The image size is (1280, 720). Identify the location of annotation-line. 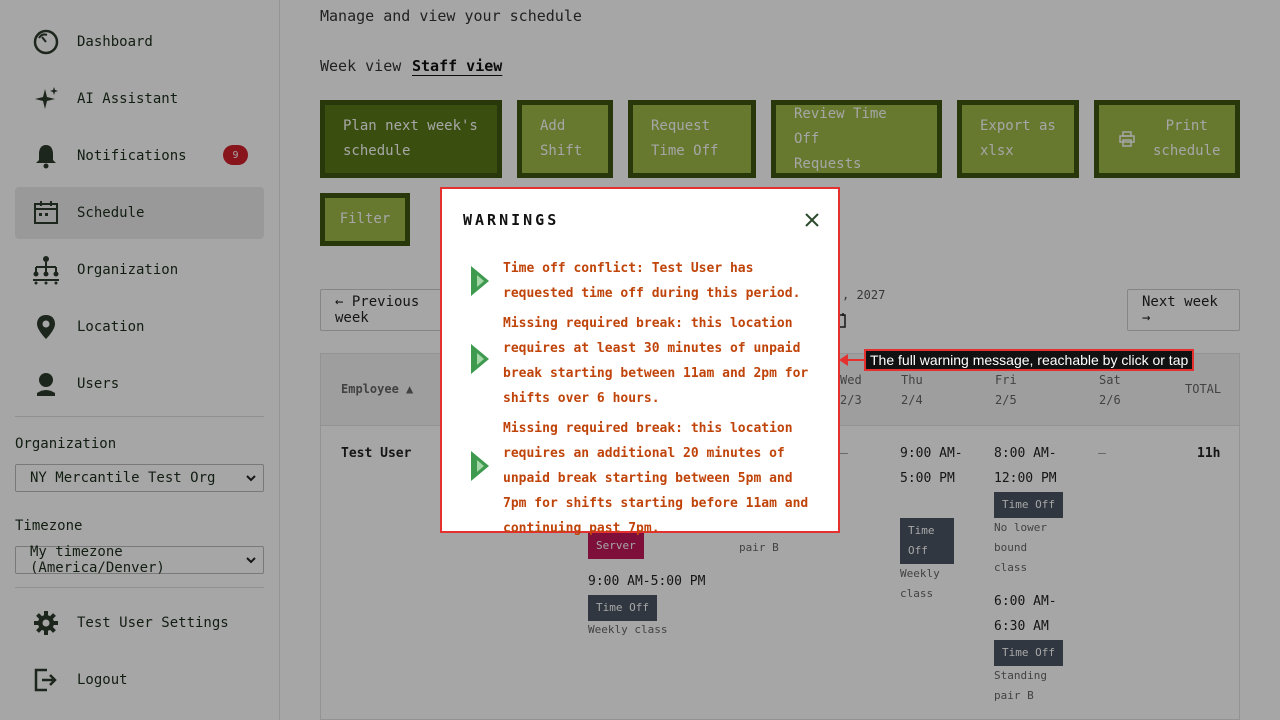
(855, 360).